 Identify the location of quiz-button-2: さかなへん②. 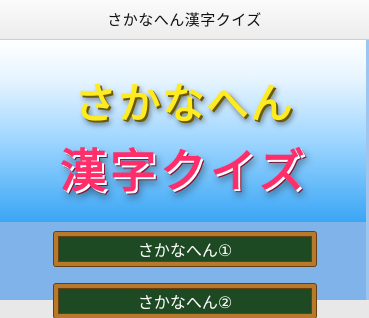
(185, 301).